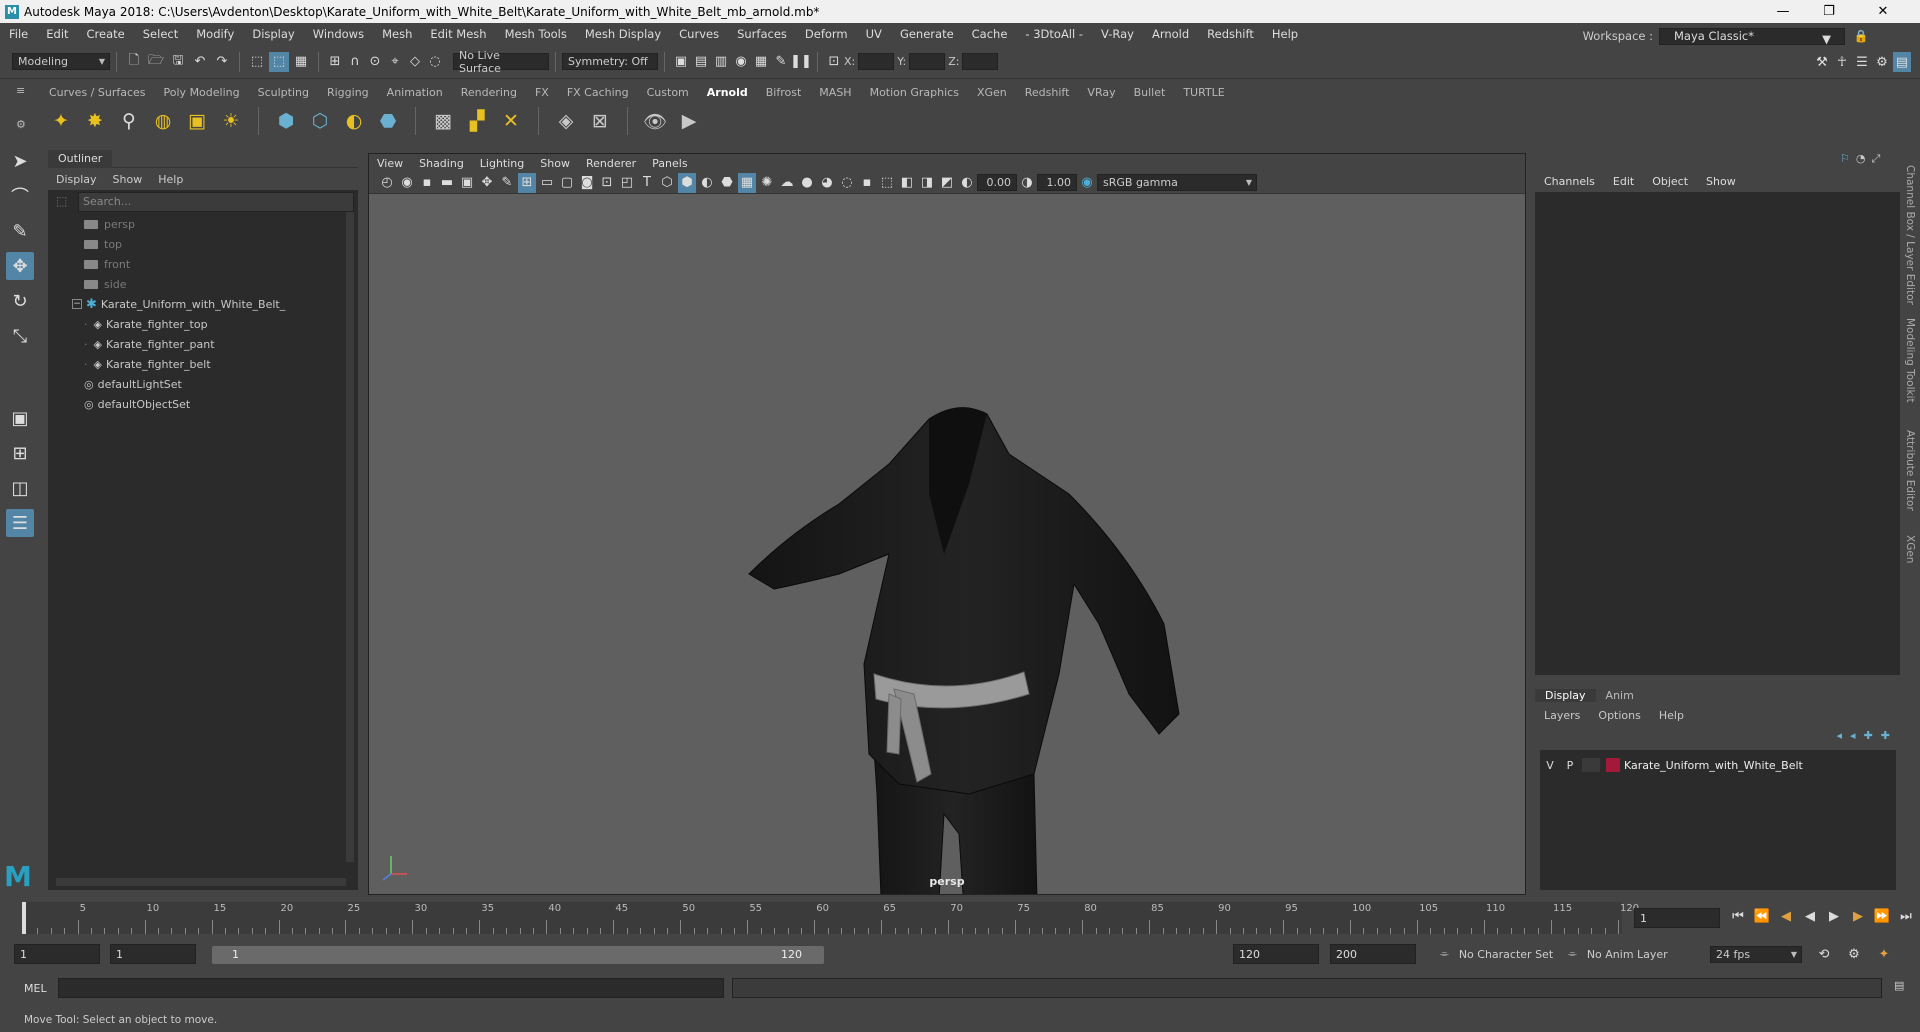 This screenshot has height=1032, width=1920. I want to click on ipr-render-icon: ▥, so click(721, 62).